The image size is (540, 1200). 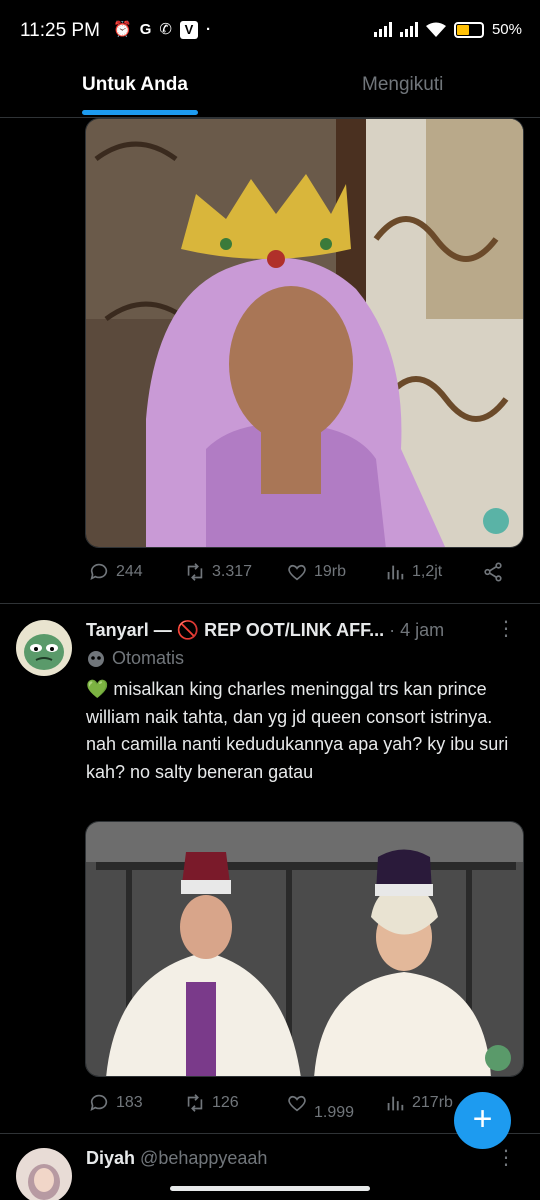 What do you see at coordinates (140, 112) in the screenshot?
I see `active-tab-indicator` at bounding box center [140, 112].